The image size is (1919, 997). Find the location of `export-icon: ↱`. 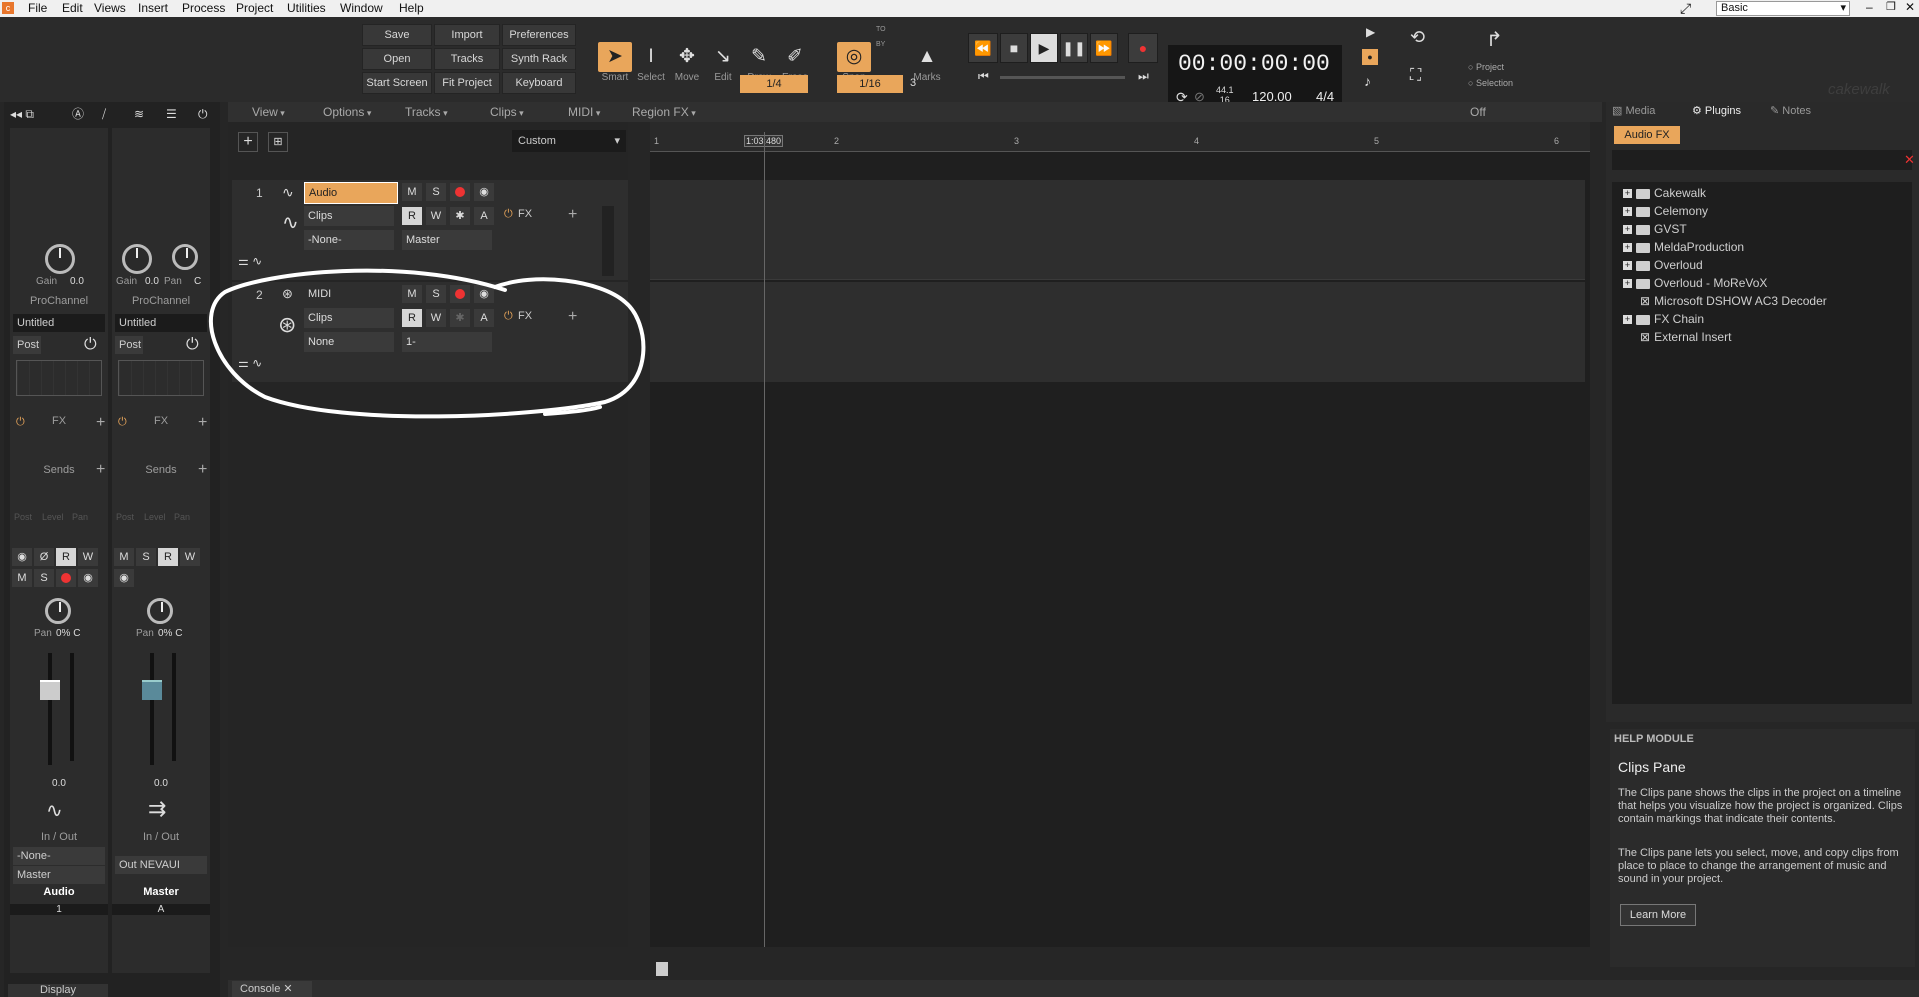

export-icon: ↱ is located at coordinates (1494, 39).